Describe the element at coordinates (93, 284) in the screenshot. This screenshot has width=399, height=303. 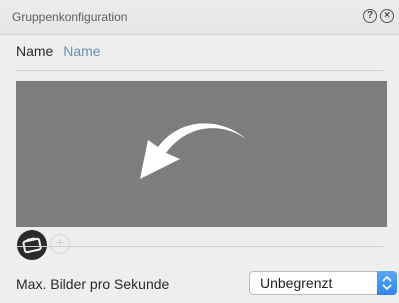
I see `fps-label: Max. Bilder pro Sekunde` at that location.